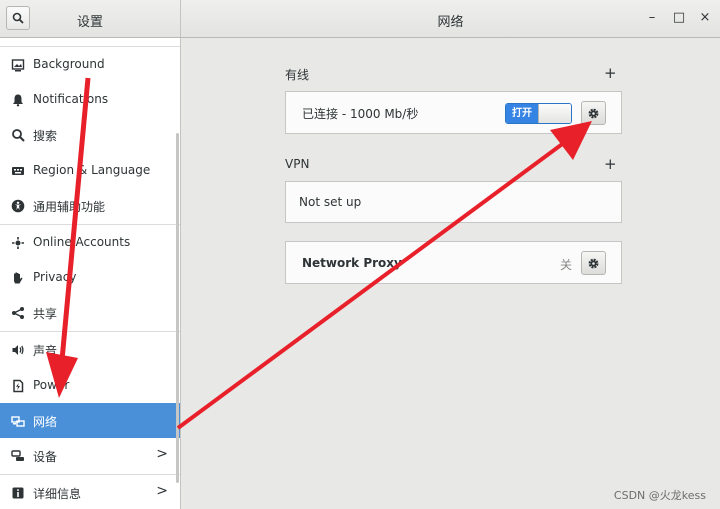 The image size is (720, 509). Describe the element at coordinates (297, 75) in the screenshot. I see `wired-section-title: 有线` at that location.